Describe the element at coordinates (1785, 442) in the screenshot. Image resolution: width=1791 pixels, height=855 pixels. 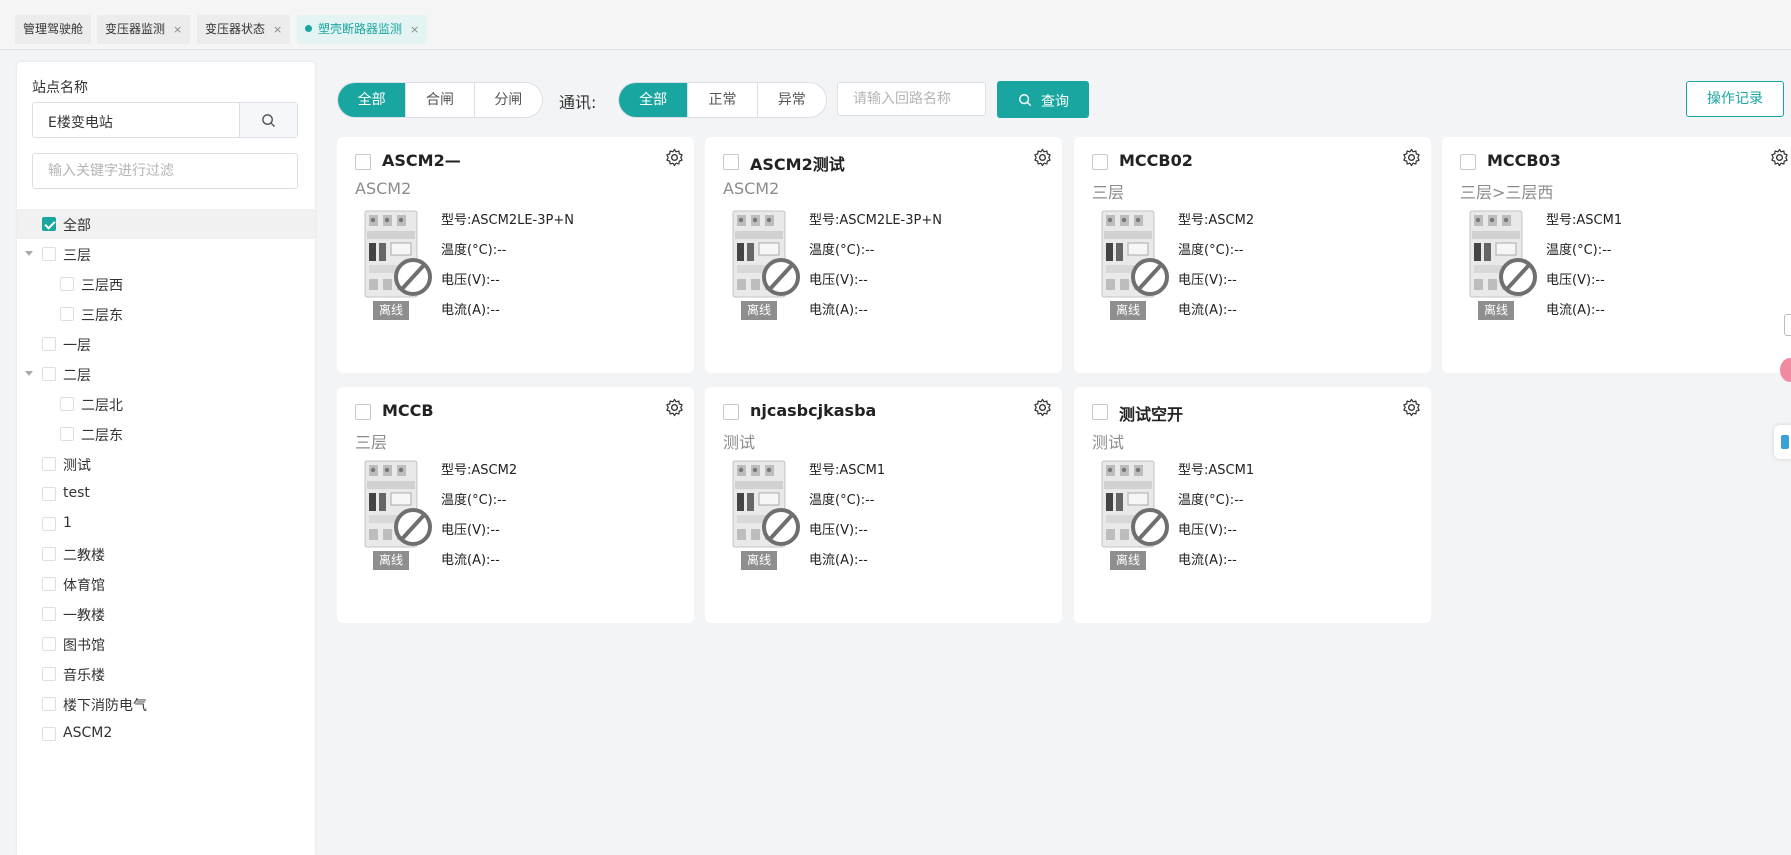
I see `side-tool-glyph` at that location.